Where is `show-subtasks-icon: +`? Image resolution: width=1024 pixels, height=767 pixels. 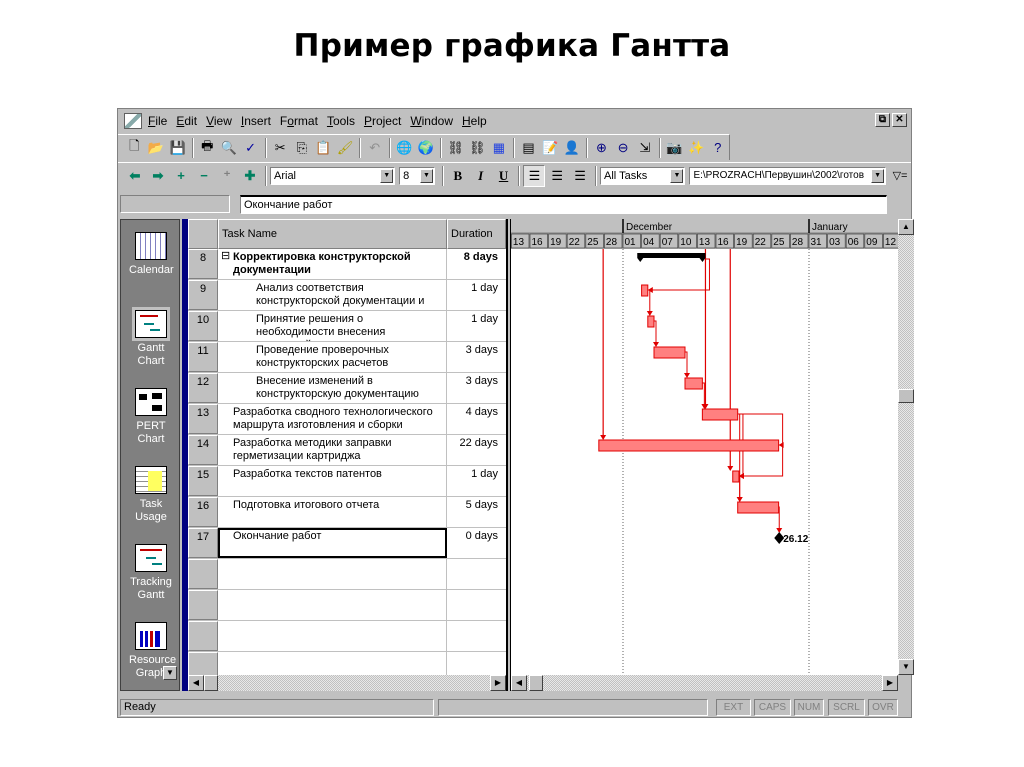
show-subtasks-icon: + is located at coordinates (181, 176).